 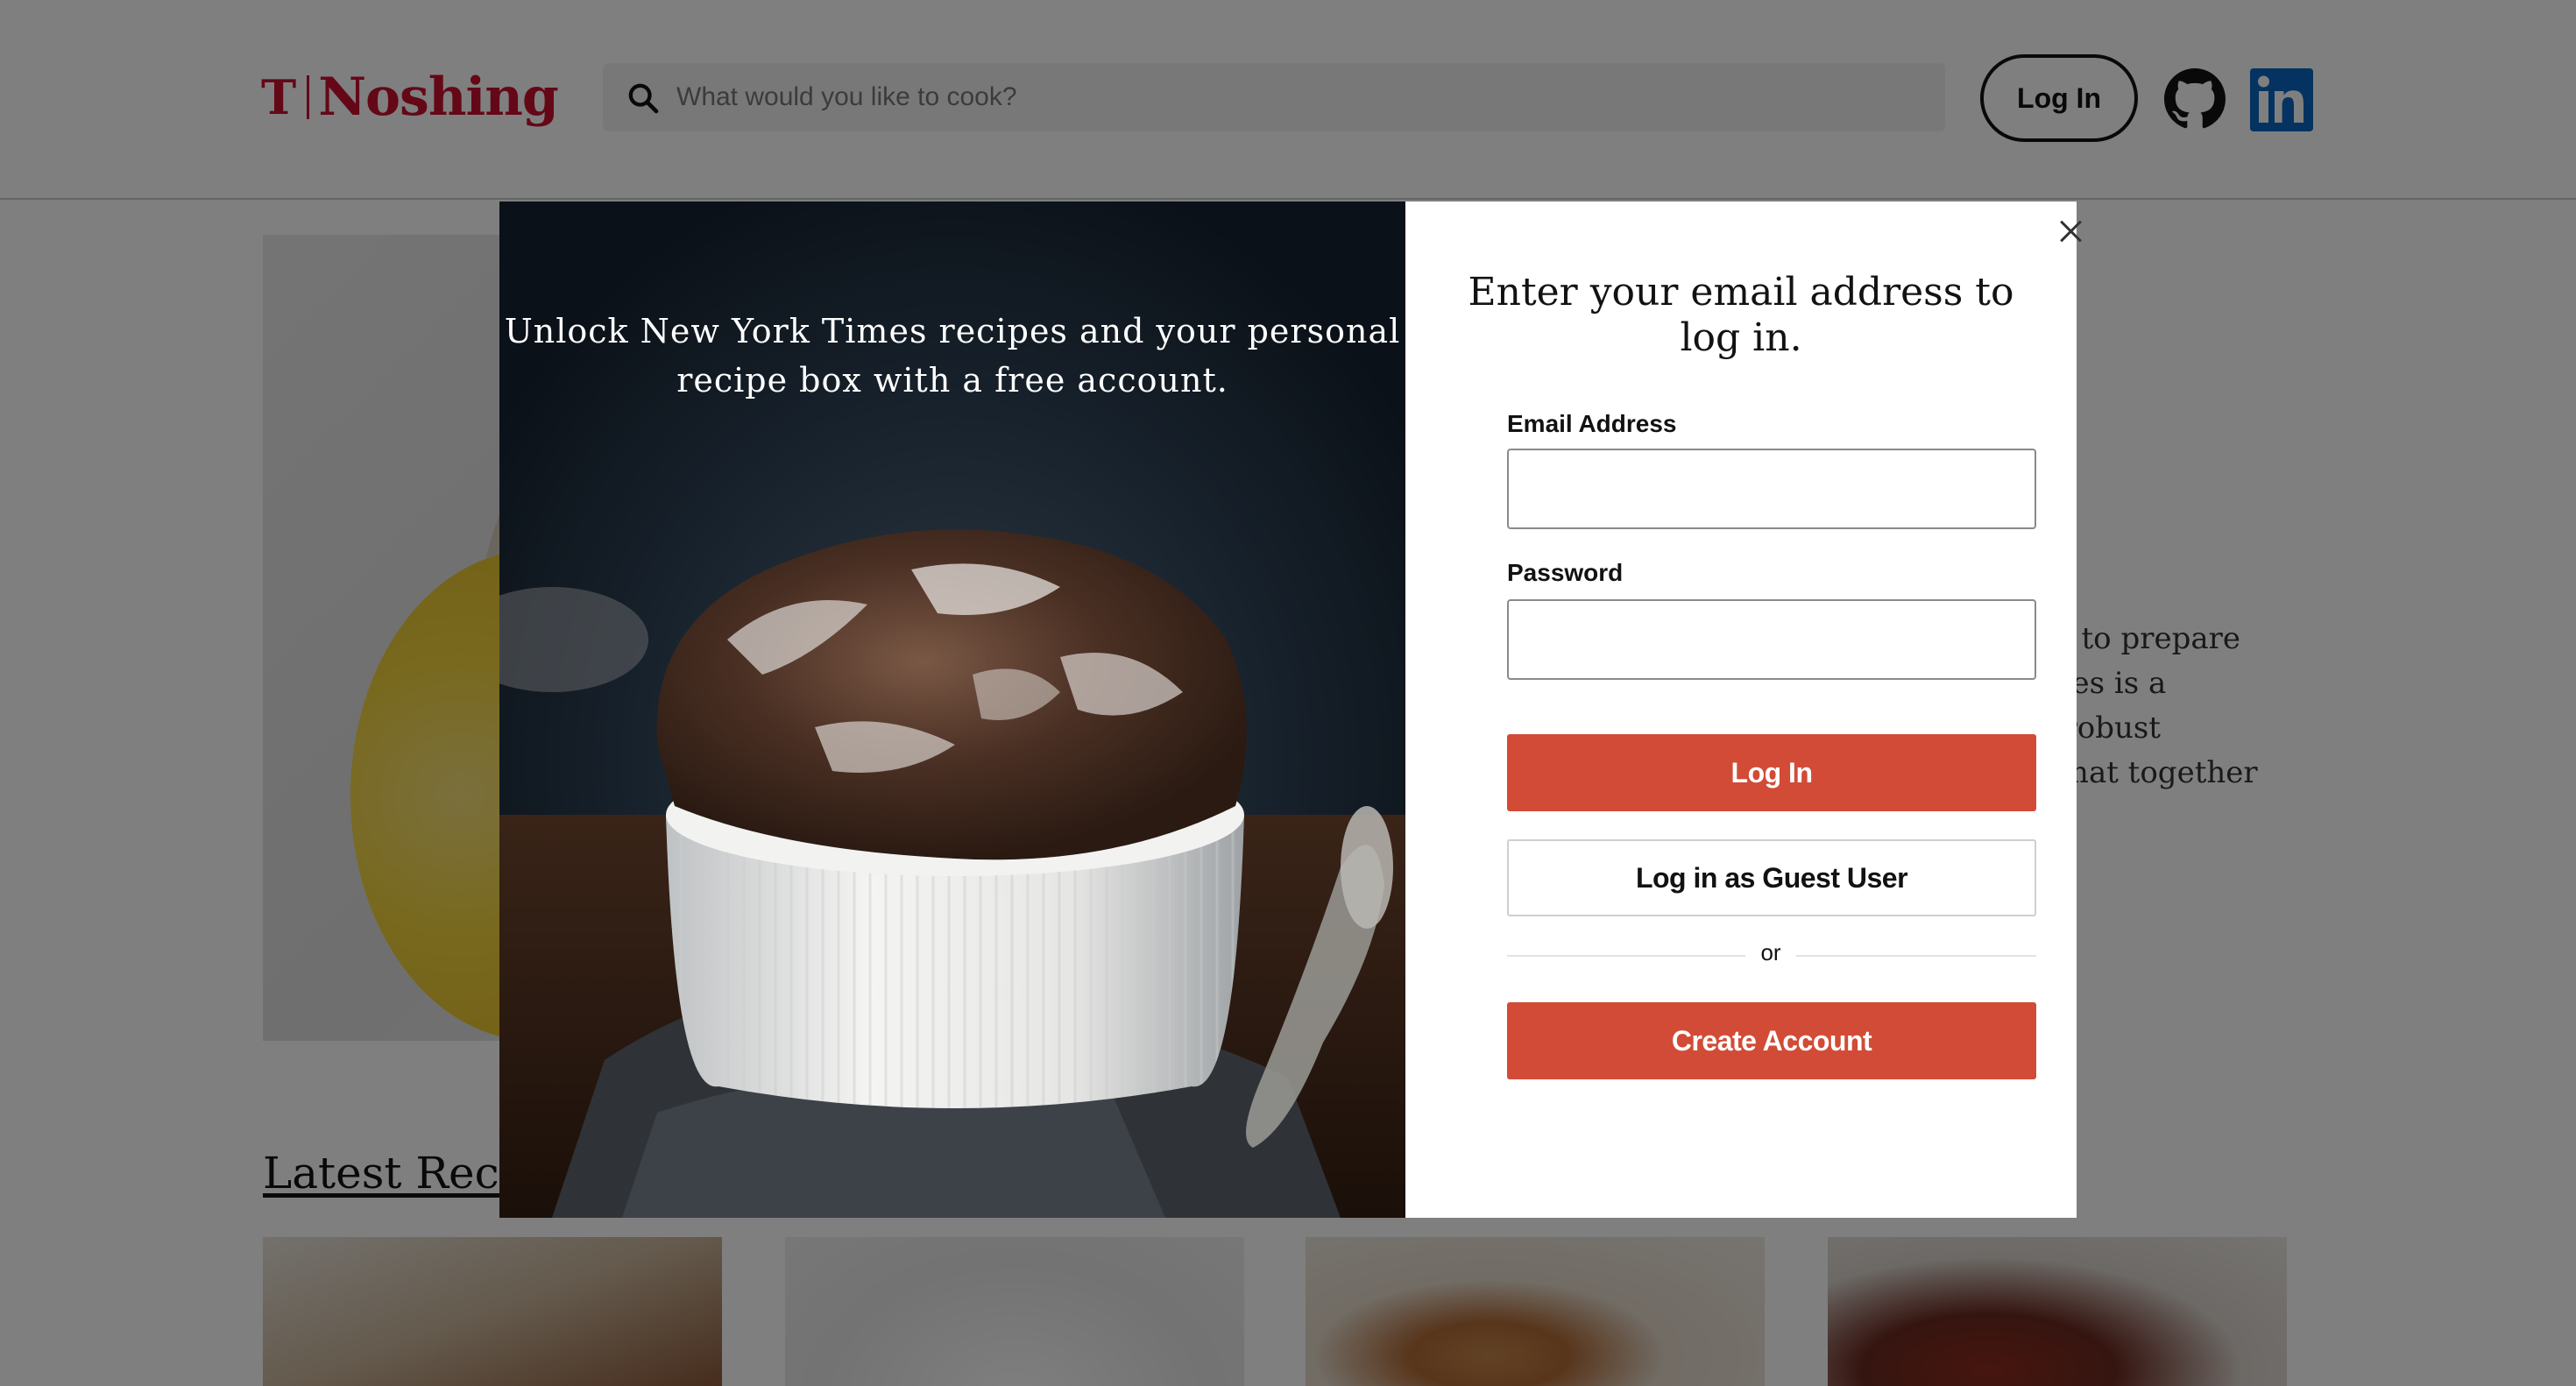 What do you see at coordinates (1770, 952) in the screenshot?
I see `or-separator: or` at bounding box center [1770, 952].